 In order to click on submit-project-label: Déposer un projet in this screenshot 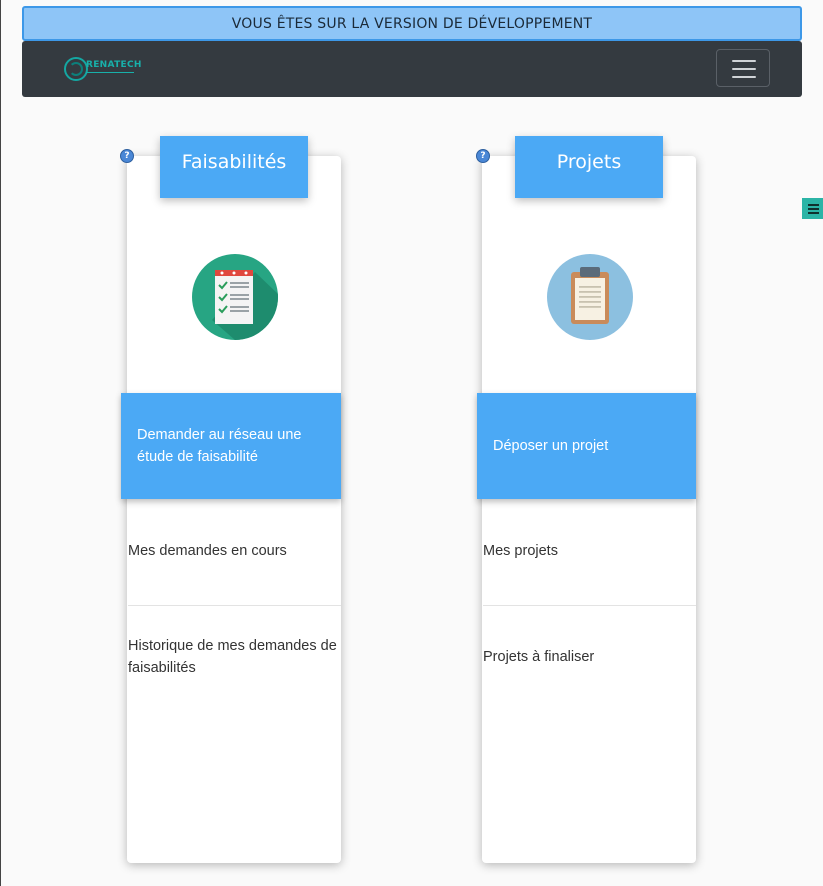, I will do `click(551, 446)`.